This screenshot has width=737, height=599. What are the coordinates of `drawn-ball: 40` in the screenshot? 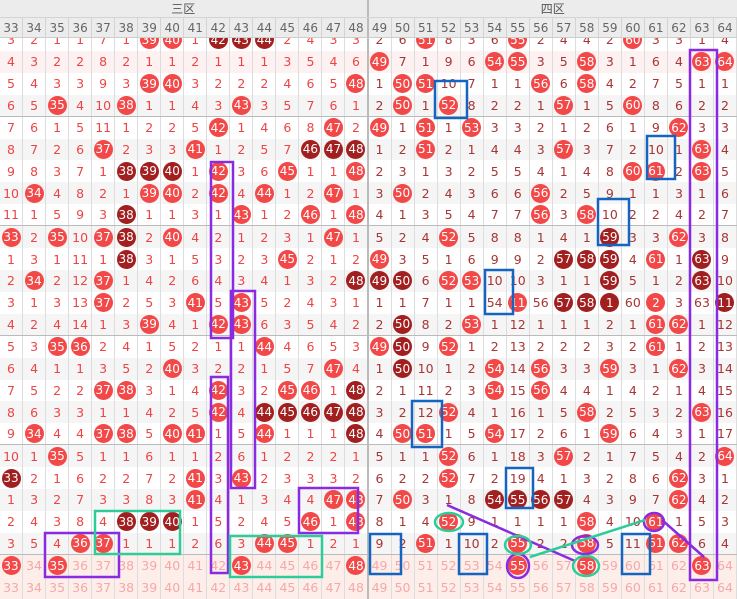 It's located at (172, 83).